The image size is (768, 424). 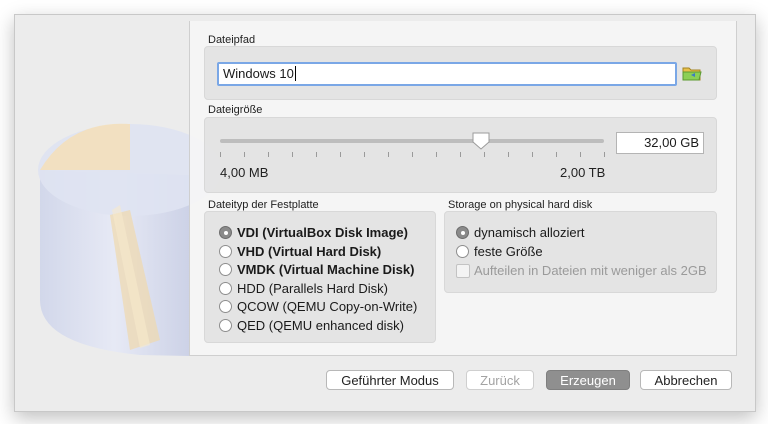 I want to click on guided-mode-button: Geführter Modus, so click(x=390, y=380).